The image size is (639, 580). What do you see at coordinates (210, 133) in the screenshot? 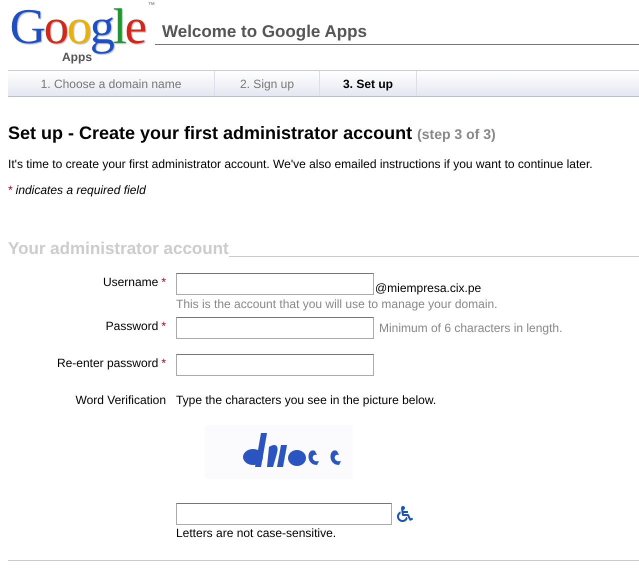
I see `heading: Set up - Create your first administrator account` at bounding box center [210, 133].